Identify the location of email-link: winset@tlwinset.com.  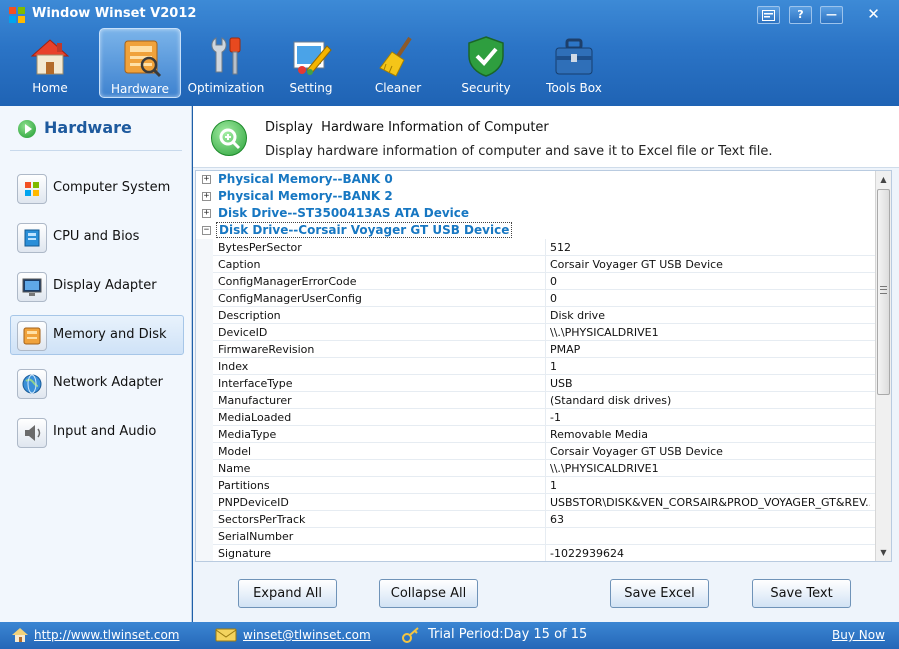
(307, 635).